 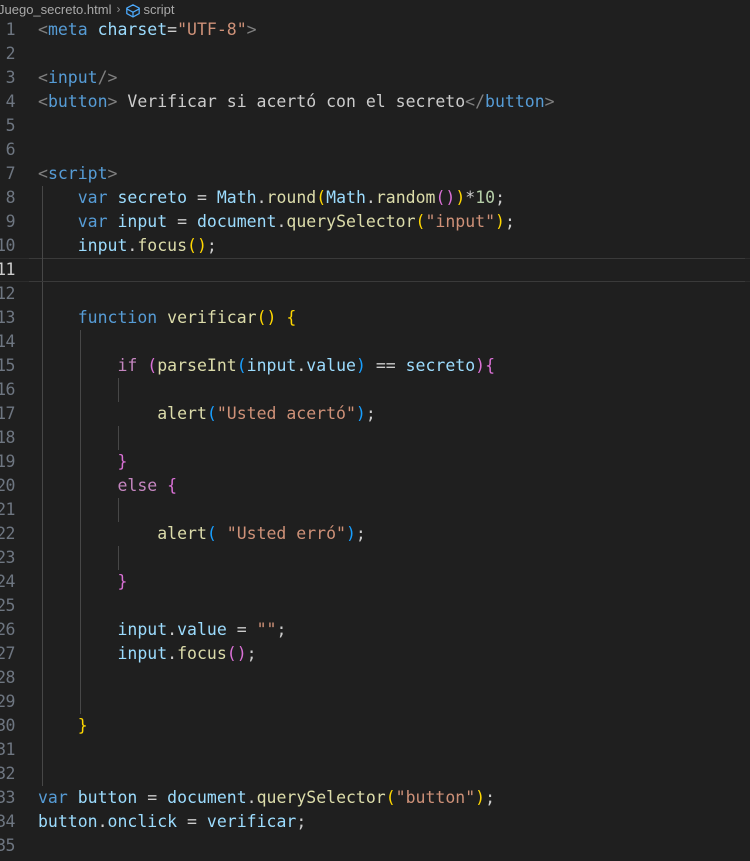 I want to click on line-number: 8, so click(x=10, y=197).